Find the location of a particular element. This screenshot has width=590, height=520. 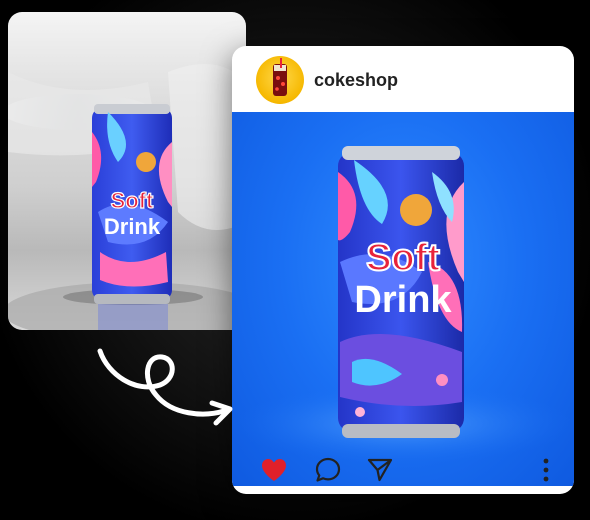

post-username: cokeshop is located at coordinates (356, 80).